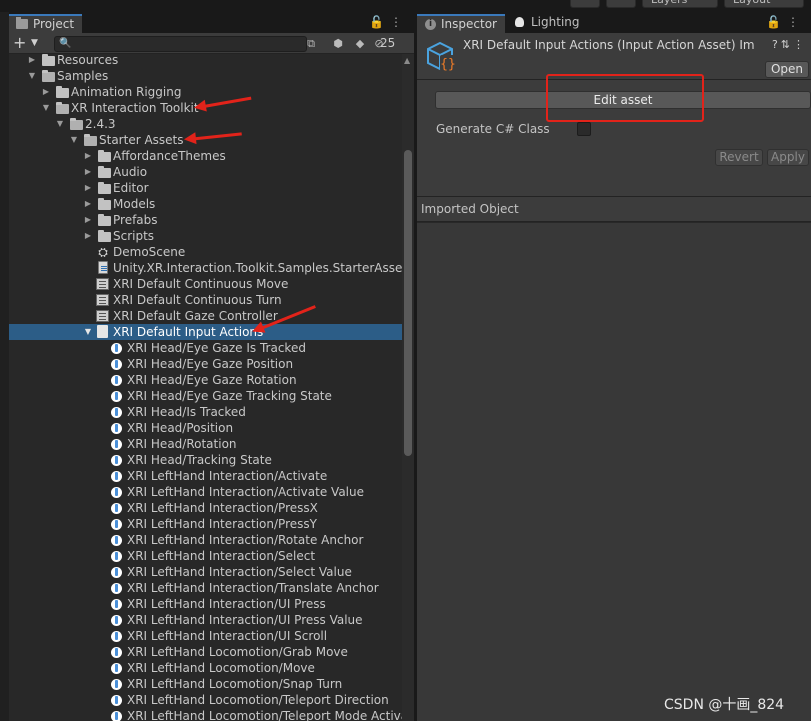 This screenshot has height=721, width=811. I want to click on inspector-panel-menu: 🔓⋮, so click(785, 22).